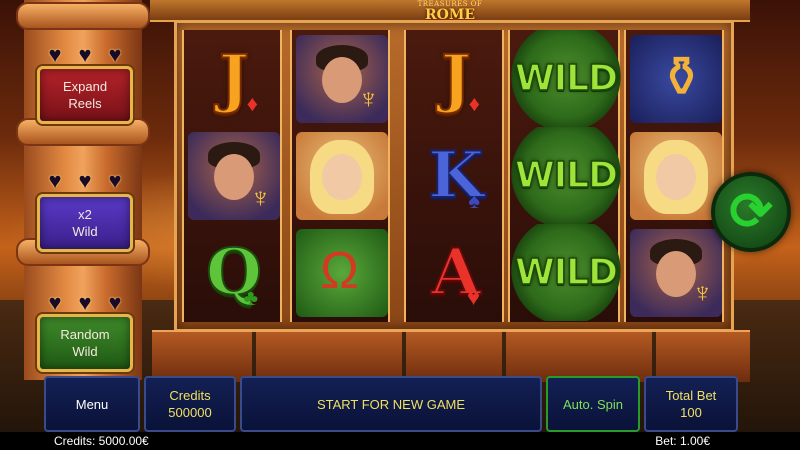  I want to click on menu-label: Menu, so click(92, 404).